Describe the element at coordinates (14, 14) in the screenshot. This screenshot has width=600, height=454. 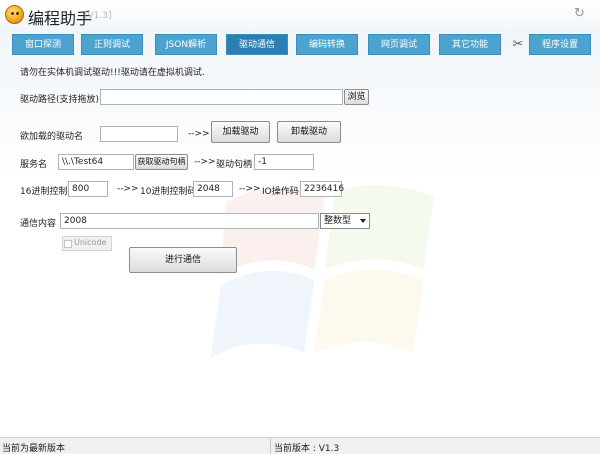
I see `app-logo-icon` at that location.